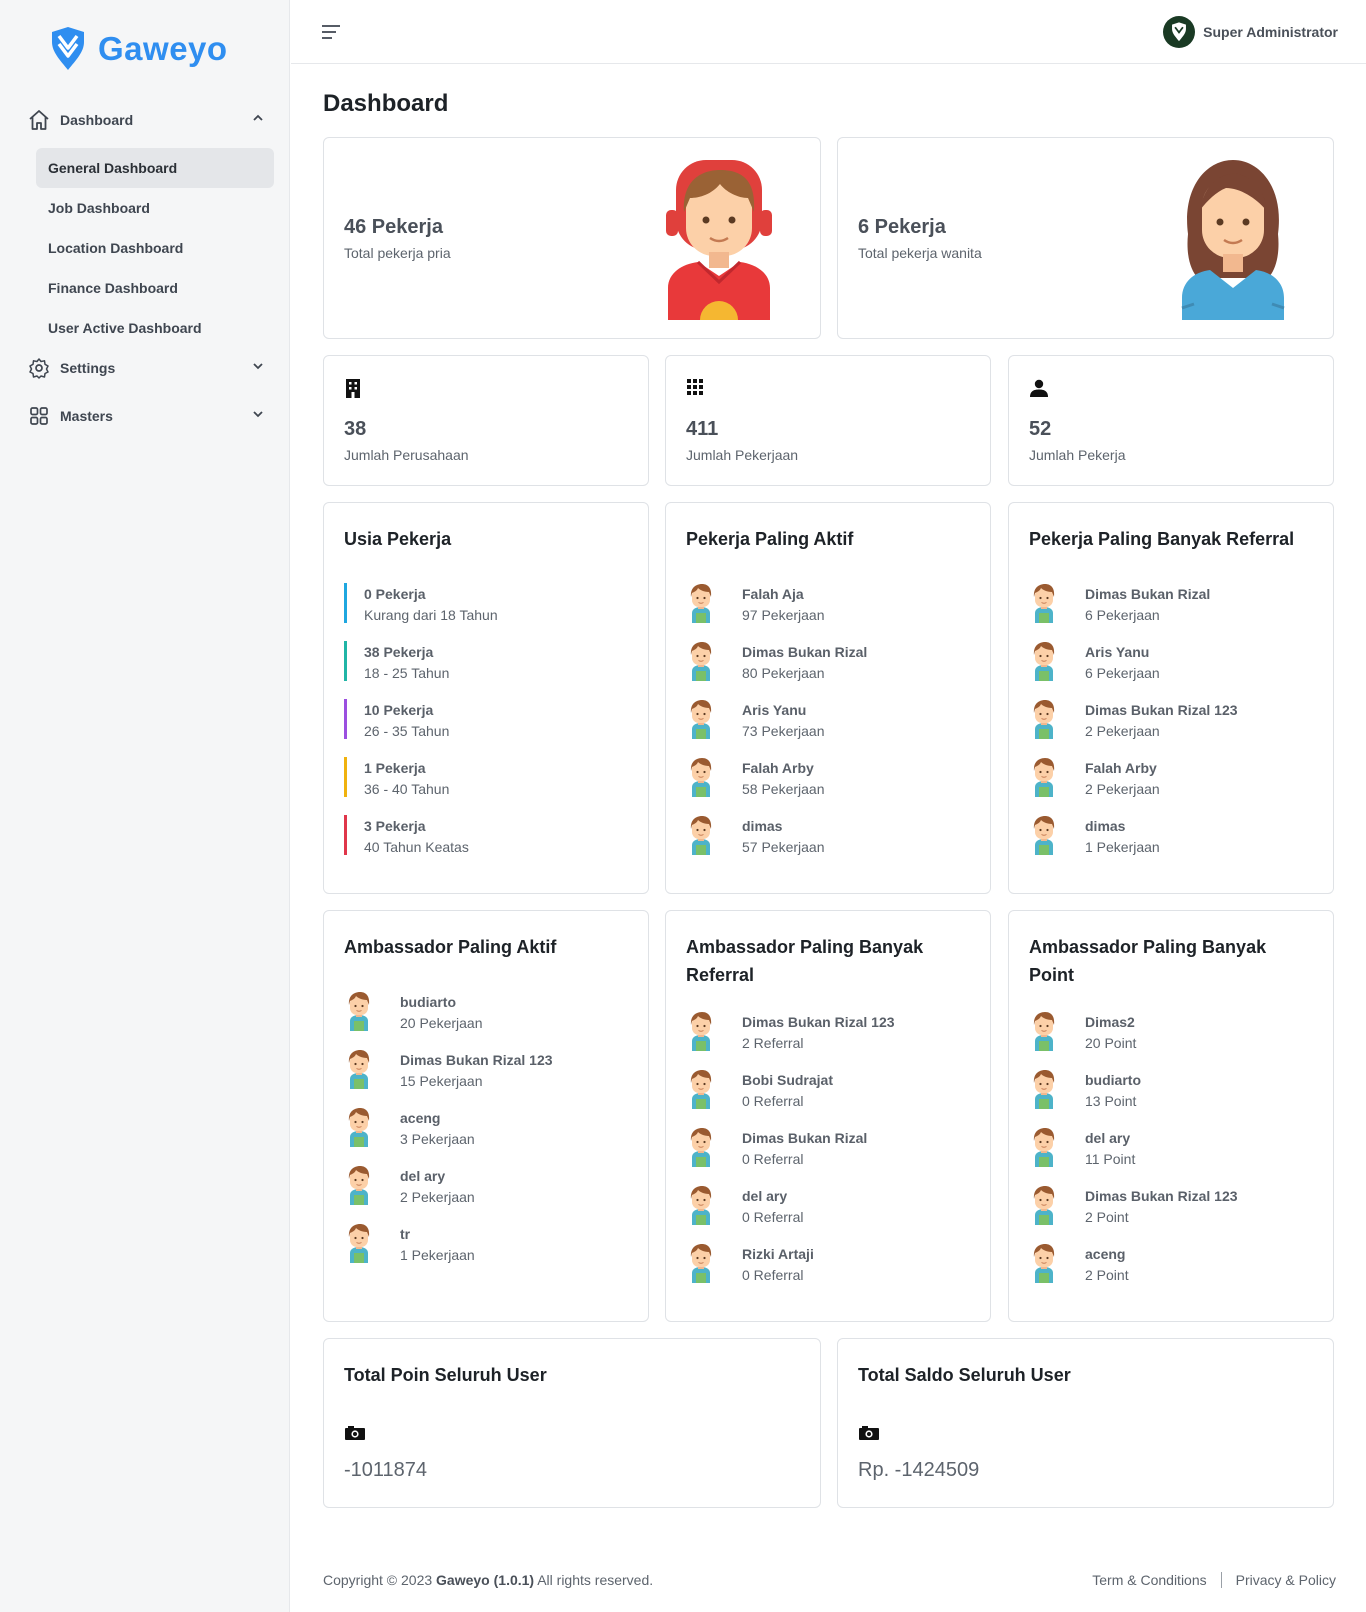 The height and width of the screenshot is (1612, 1366). Describe the element at coordinates (1077, 455) in the screenshot. I see `workers-label: Jumlah Pekerja` at that location.